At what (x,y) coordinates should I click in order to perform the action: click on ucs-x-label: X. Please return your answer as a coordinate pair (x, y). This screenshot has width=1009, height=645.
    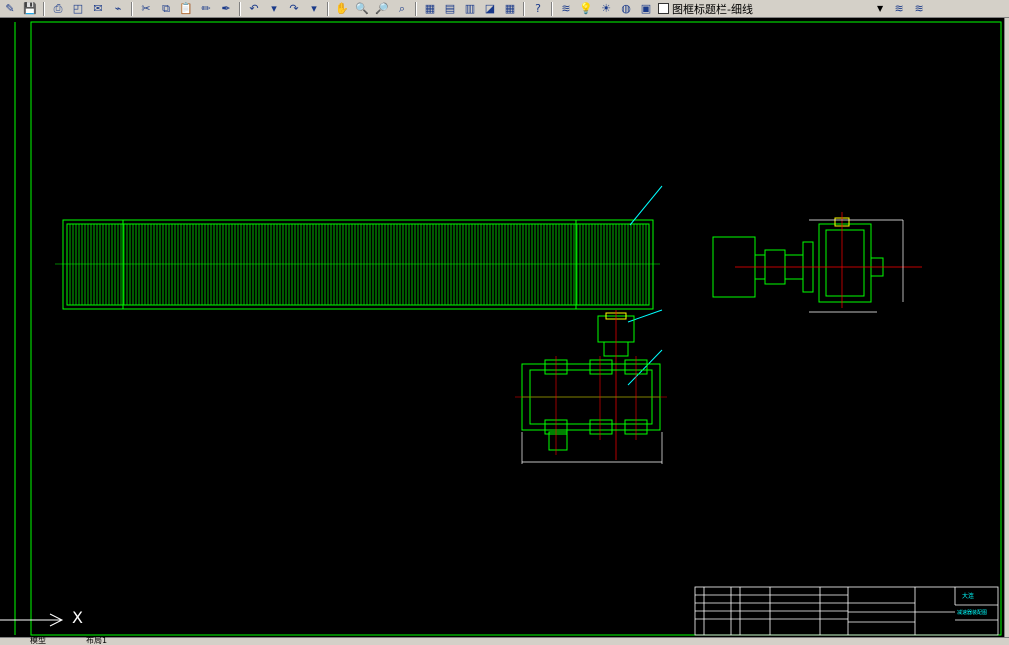
    Looking at the image, I should click on (77, 617).